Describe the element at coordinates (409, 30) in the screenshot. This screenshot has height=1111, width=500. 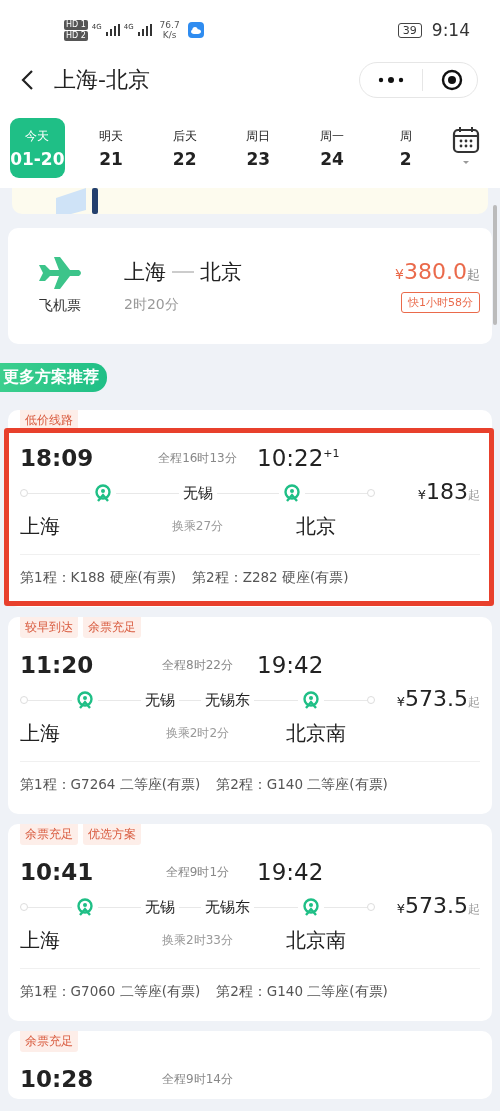
I see `battery-level: 39` at that location.